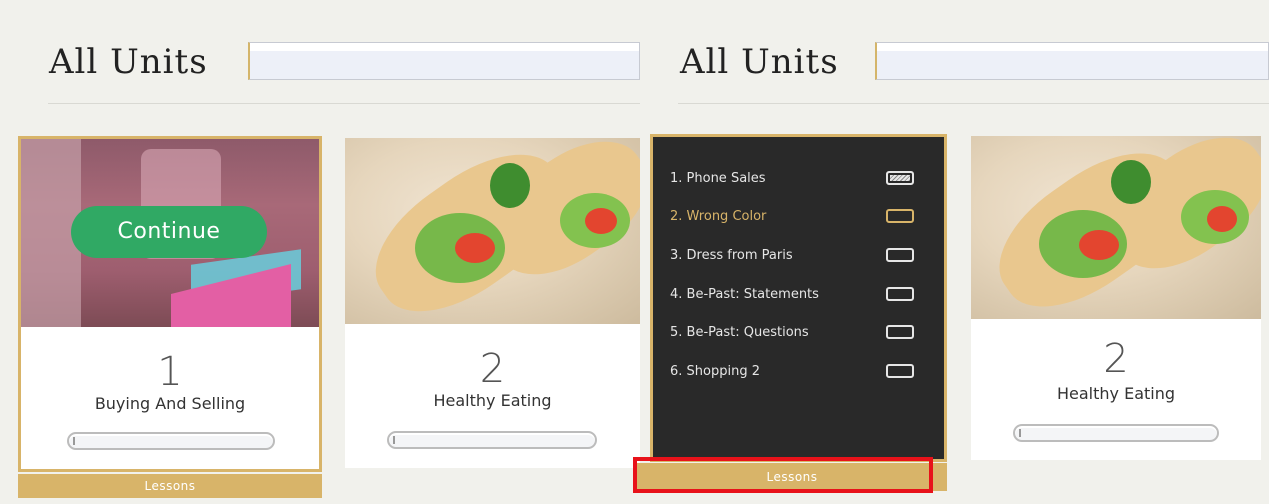 The width and height of the screenshot is (1269, 504). What do you see at coordinates (792, 179) in the screenshot?
I see `lesson-item: 1. Phone Sales` at bounding box center [792, 179].